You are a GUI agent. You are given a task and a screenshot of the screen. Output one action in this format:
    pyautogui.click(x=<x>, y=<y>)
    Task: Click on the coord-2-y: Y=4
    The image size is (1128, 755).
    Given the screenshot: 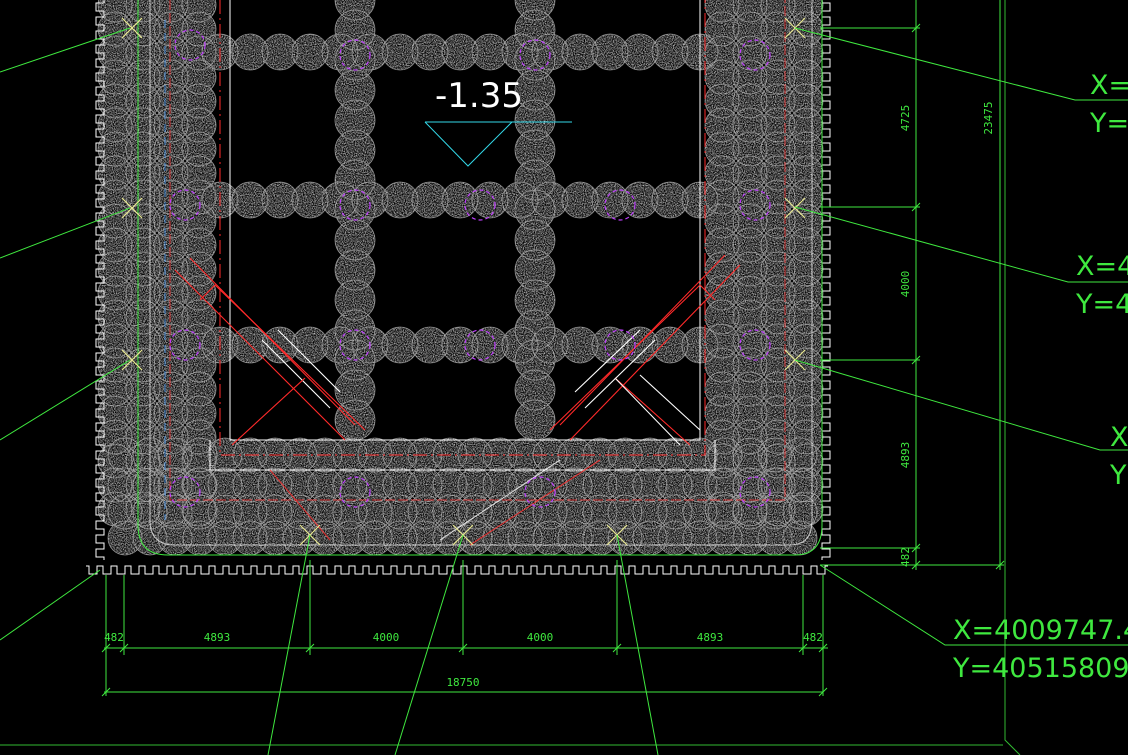 What is the action you would take?
    pyautogui.click(x=1101, y=304)
    